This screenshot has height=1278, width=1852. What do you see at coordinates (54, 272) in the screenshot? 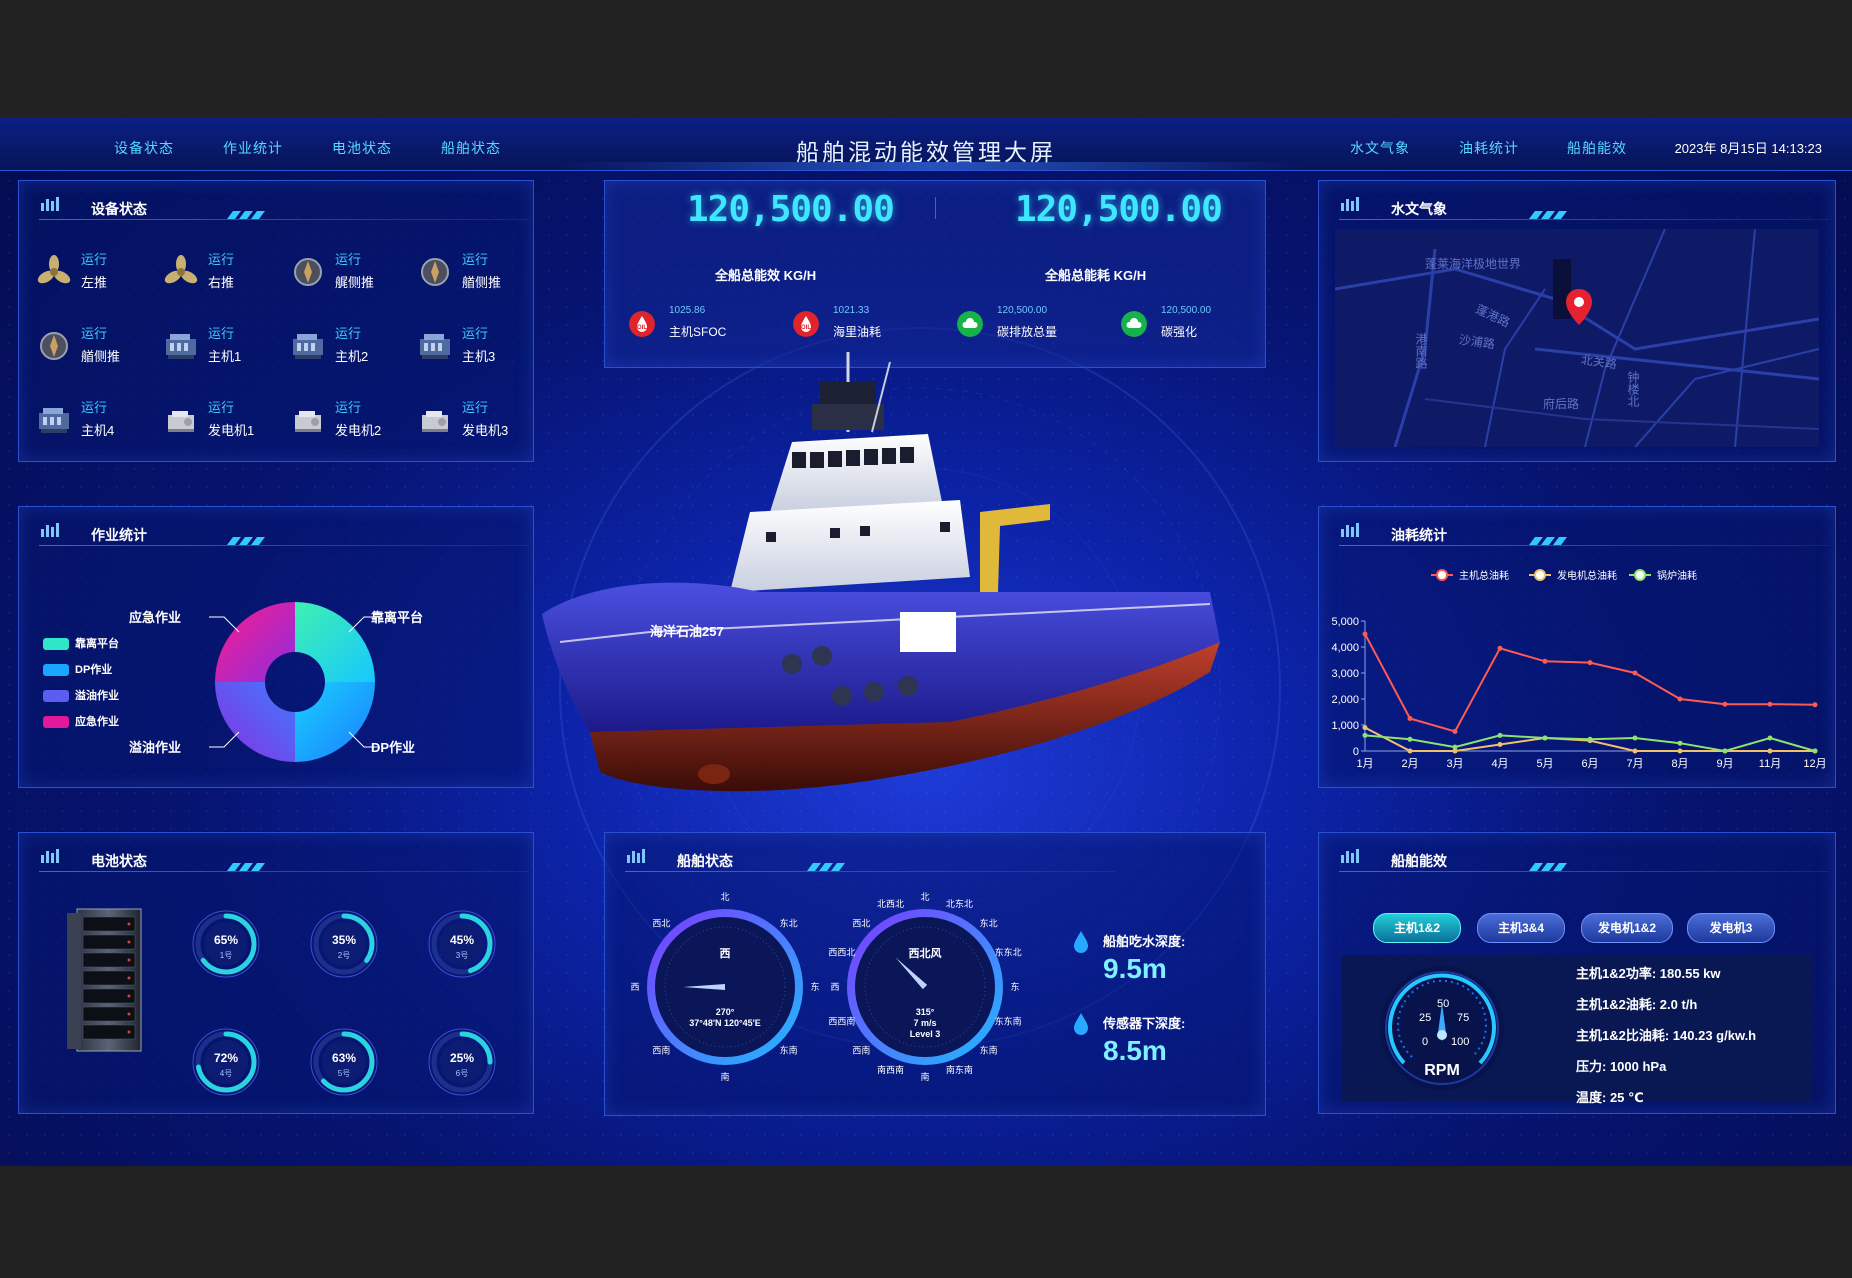
I see `propeller-icon` at bounding box center [54, 272].